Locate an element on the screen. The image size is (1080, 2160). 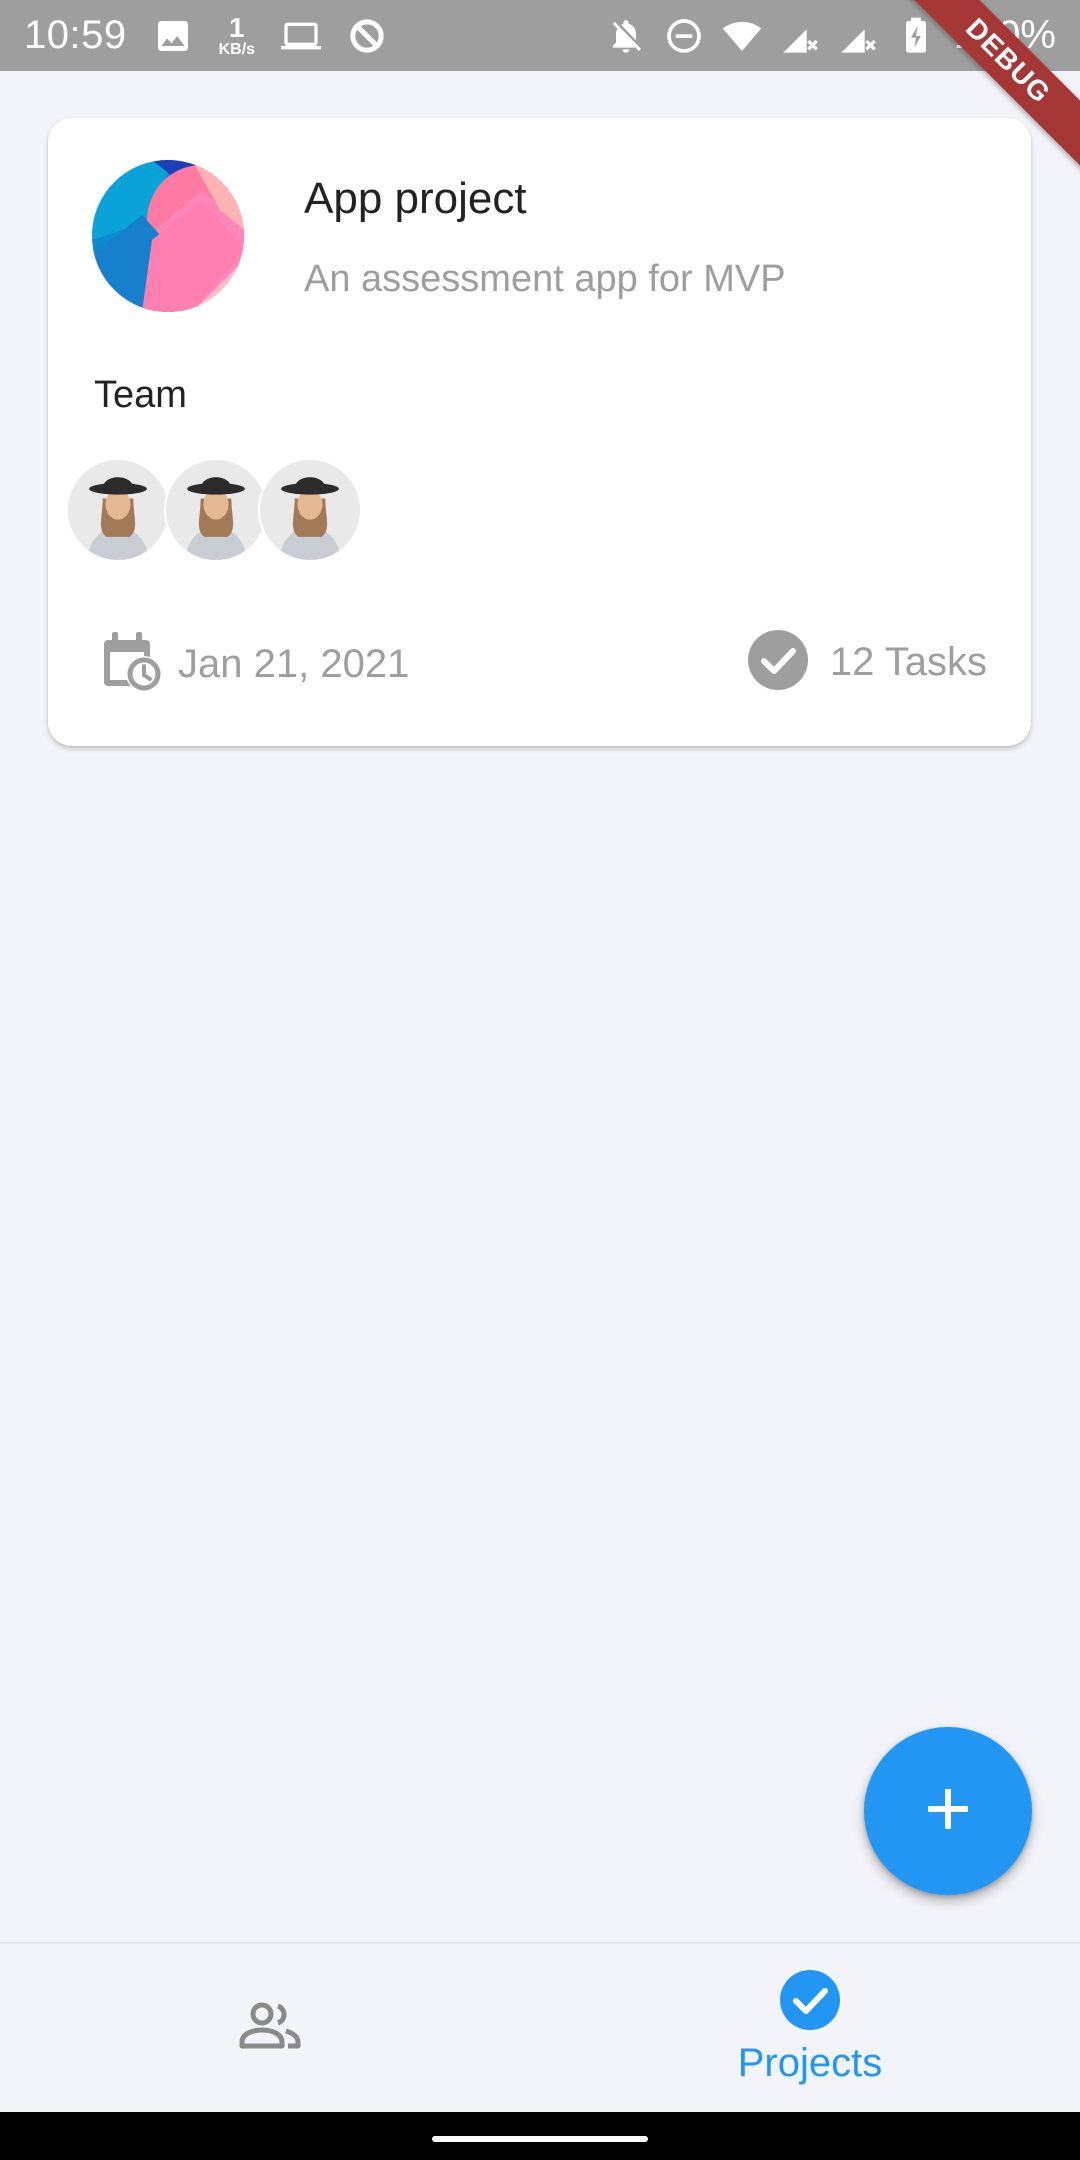
wifi-icon is located at coordinates (742, 36).